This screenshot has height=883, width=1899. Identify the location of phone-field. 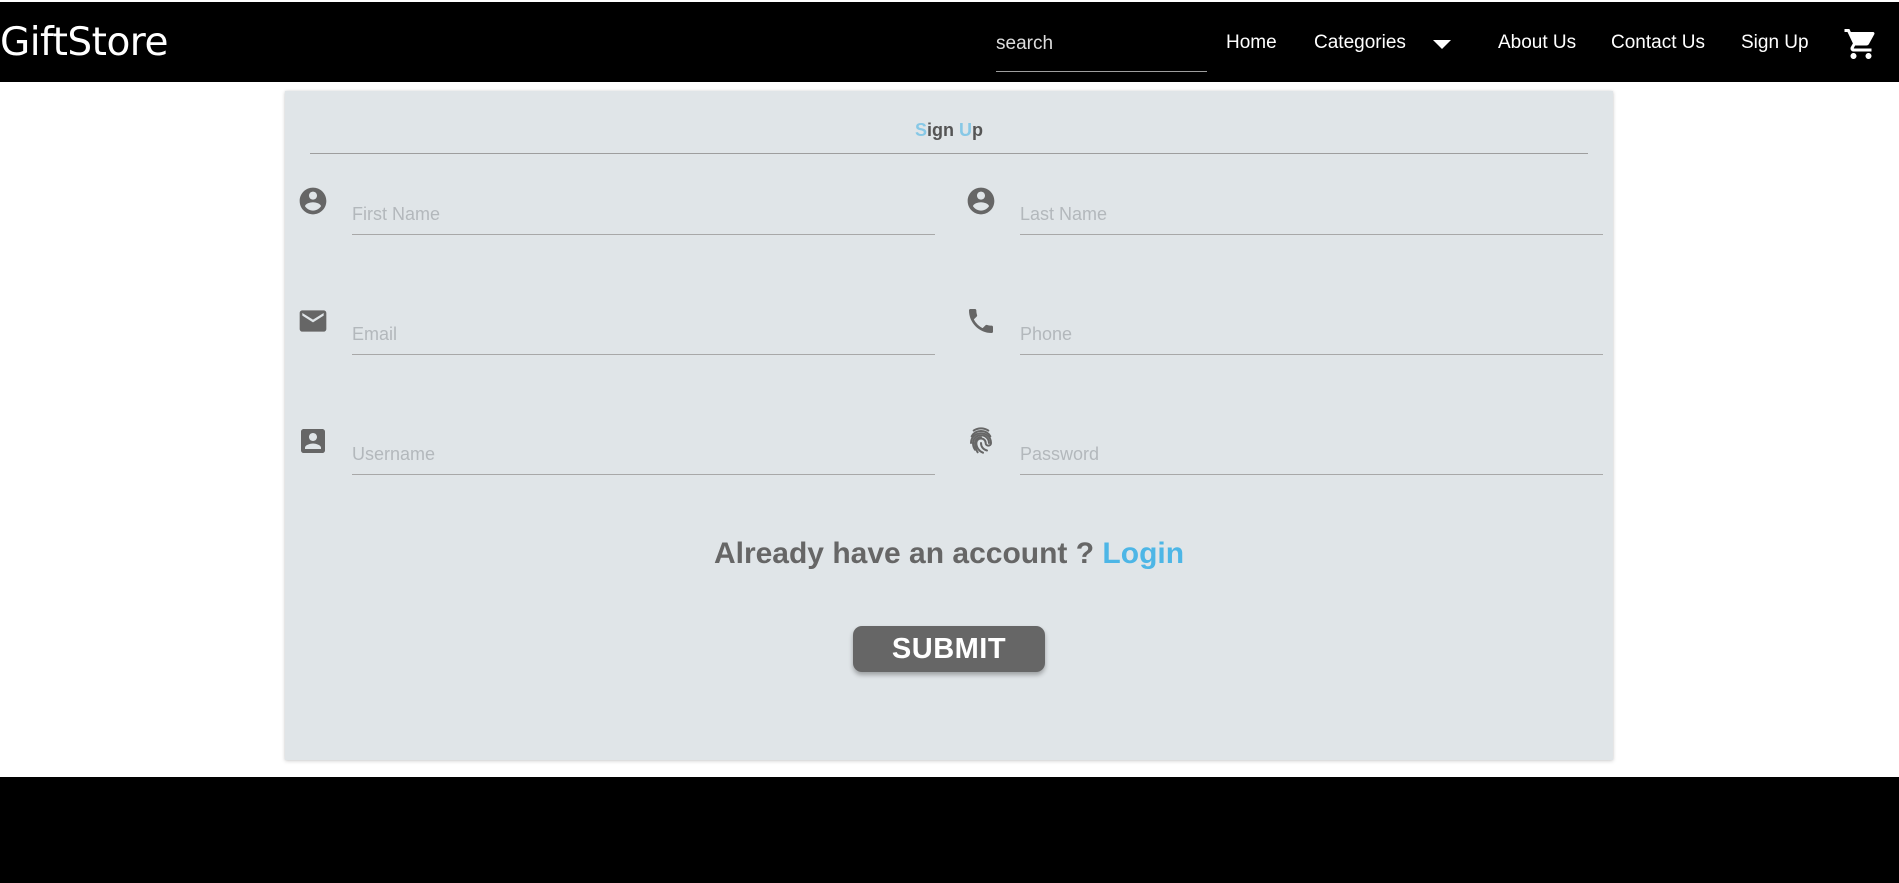
(1278, 340).